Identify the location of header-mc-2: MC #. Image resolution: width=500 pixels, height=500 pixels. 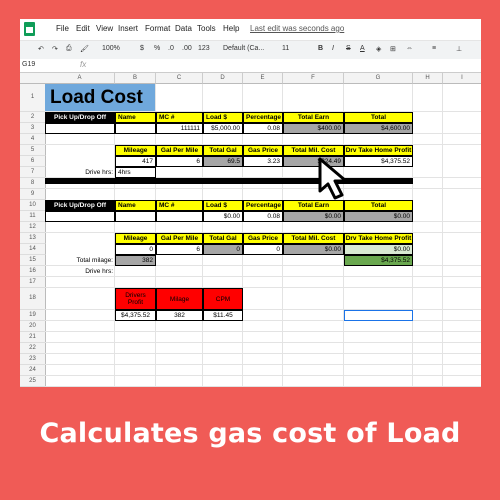
(179, 205).